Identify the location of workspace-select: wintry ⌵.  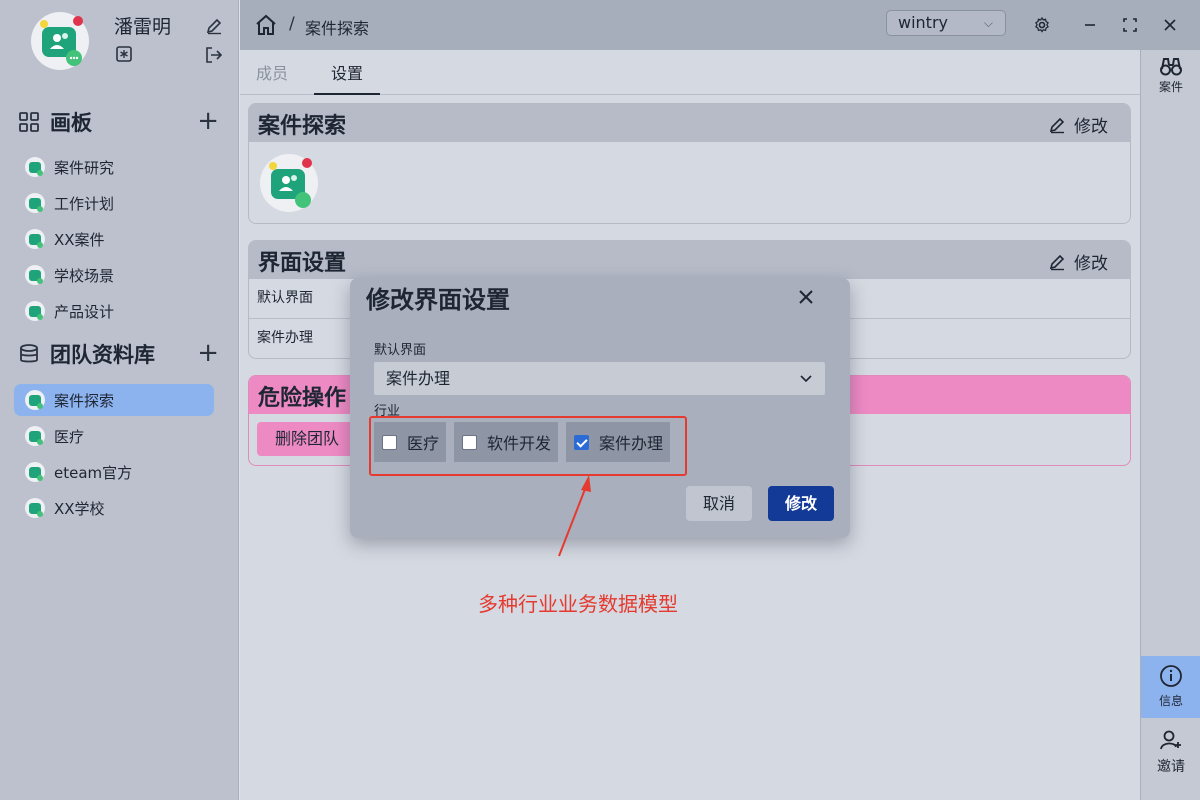
(946, 23).